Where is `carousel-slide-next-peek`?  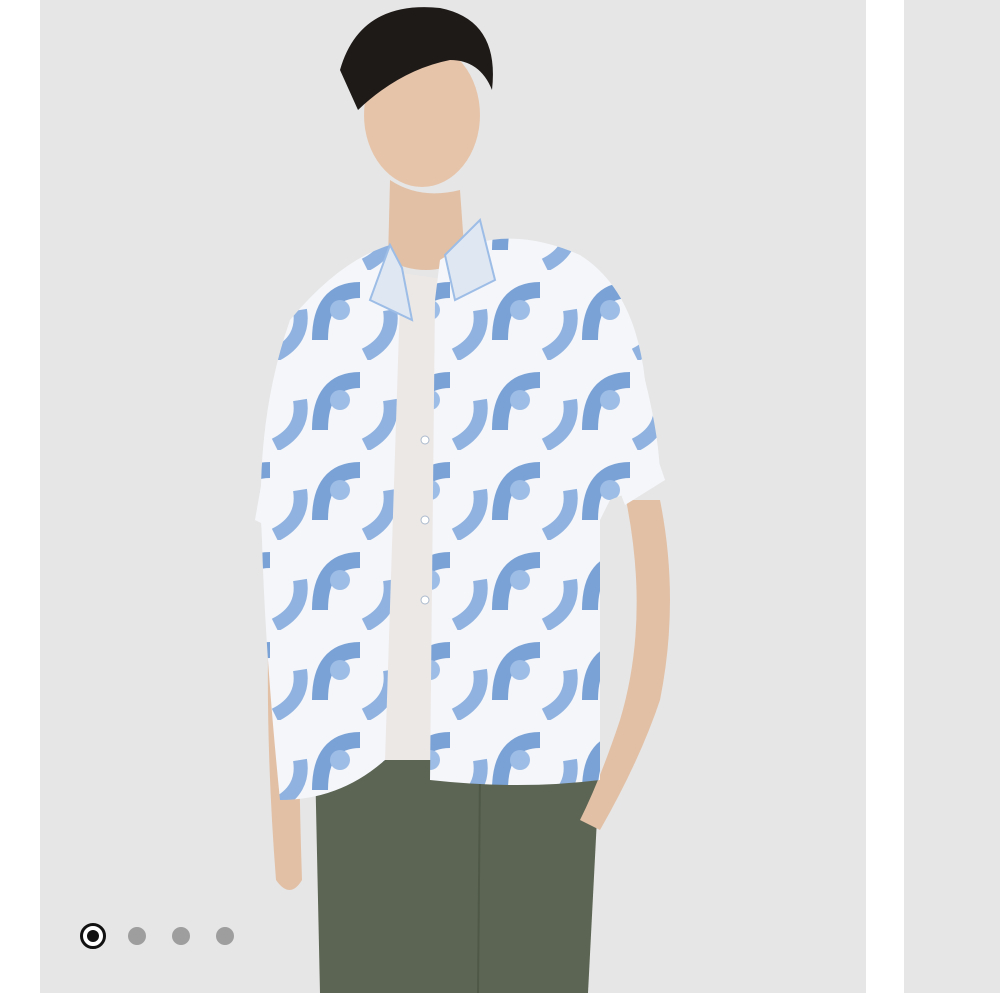
carousel-slide-next-peek is located at coordinates (952, 496).